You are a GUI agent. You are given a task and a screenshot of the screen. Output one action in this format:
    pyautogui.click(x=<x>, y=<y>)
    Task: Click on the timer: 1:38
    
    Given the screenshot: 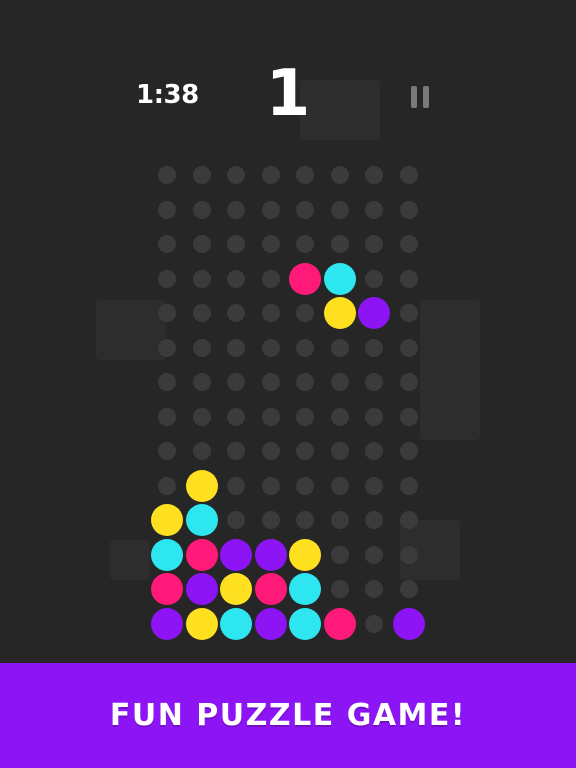 What is the action you would take?
    pyautogui.click(x=167, y=95)
    